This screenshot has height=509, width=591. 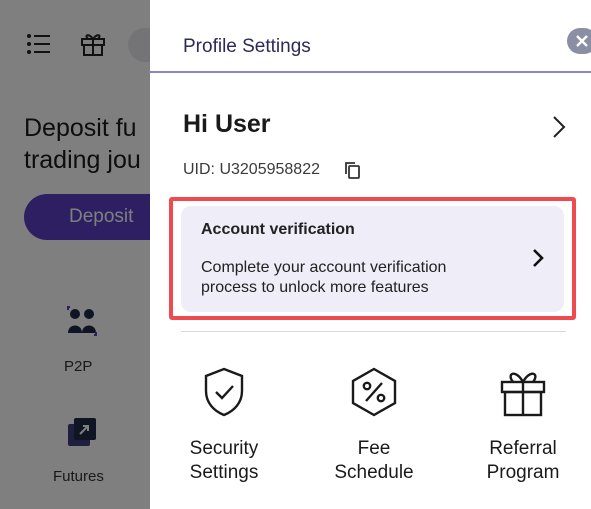 What do you see at coordinates (374, 392) in the screenshot?
I see `percent-badge-icon` at bounding box center [374, 392].